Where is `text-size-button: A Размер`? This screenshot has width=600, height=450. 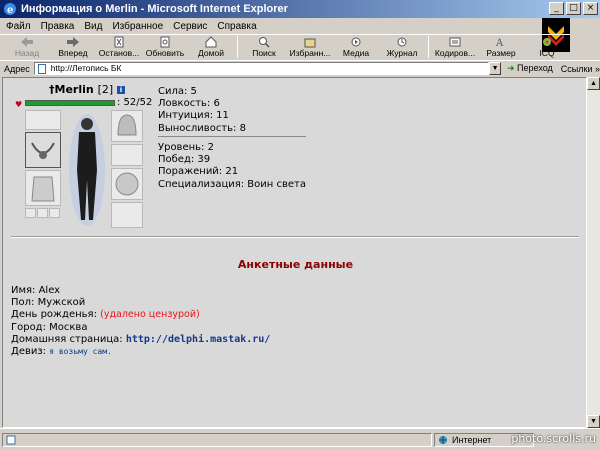
text-size-button: A Размер is located at coordinates (501, 46).